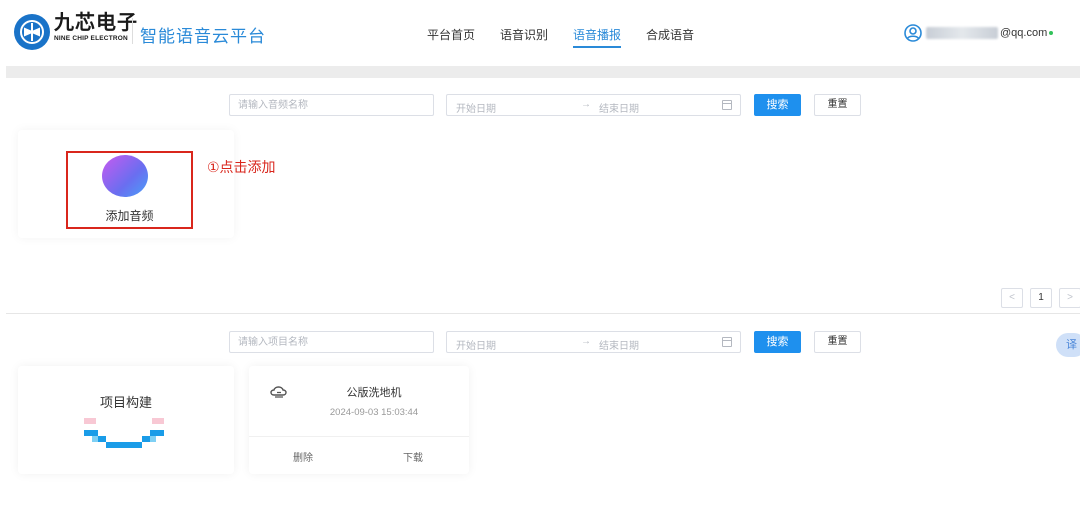 Image resolution: width=1080 pixels, height=508 pixels. Describe the element at coordinates (593, 105) in the screenshot. I see `audio-date-range-picker: 开始日期 → 结束日期` at that location.